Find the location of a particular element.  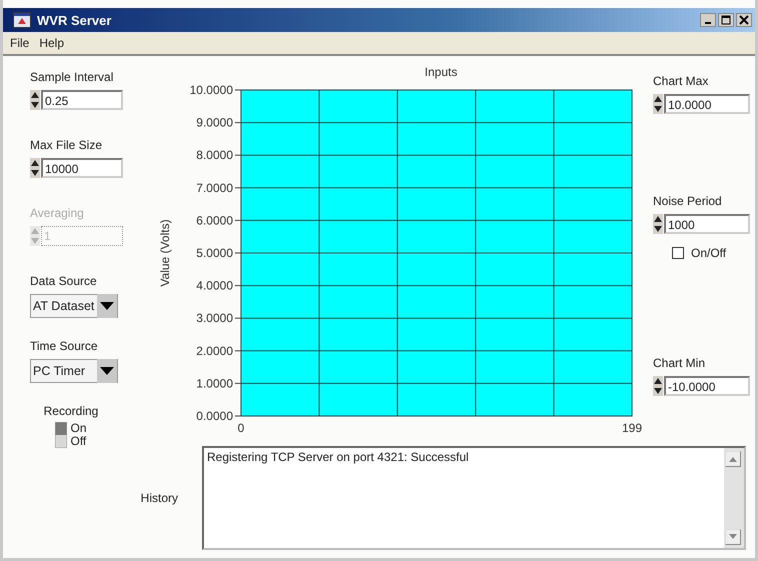

checkbox-label: On/Off is located at coordinates (708, 253).